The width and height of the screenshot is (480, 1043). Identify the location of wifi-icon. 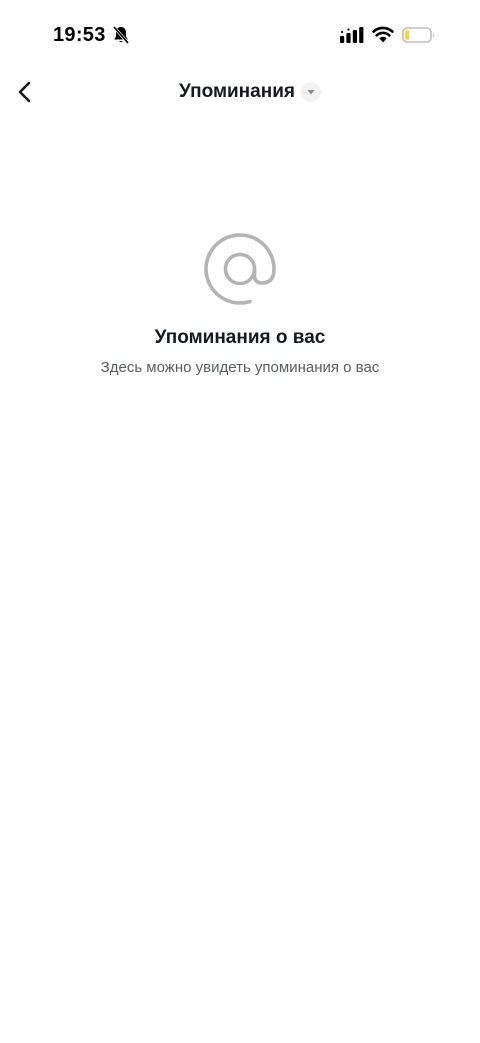
(383, 34).